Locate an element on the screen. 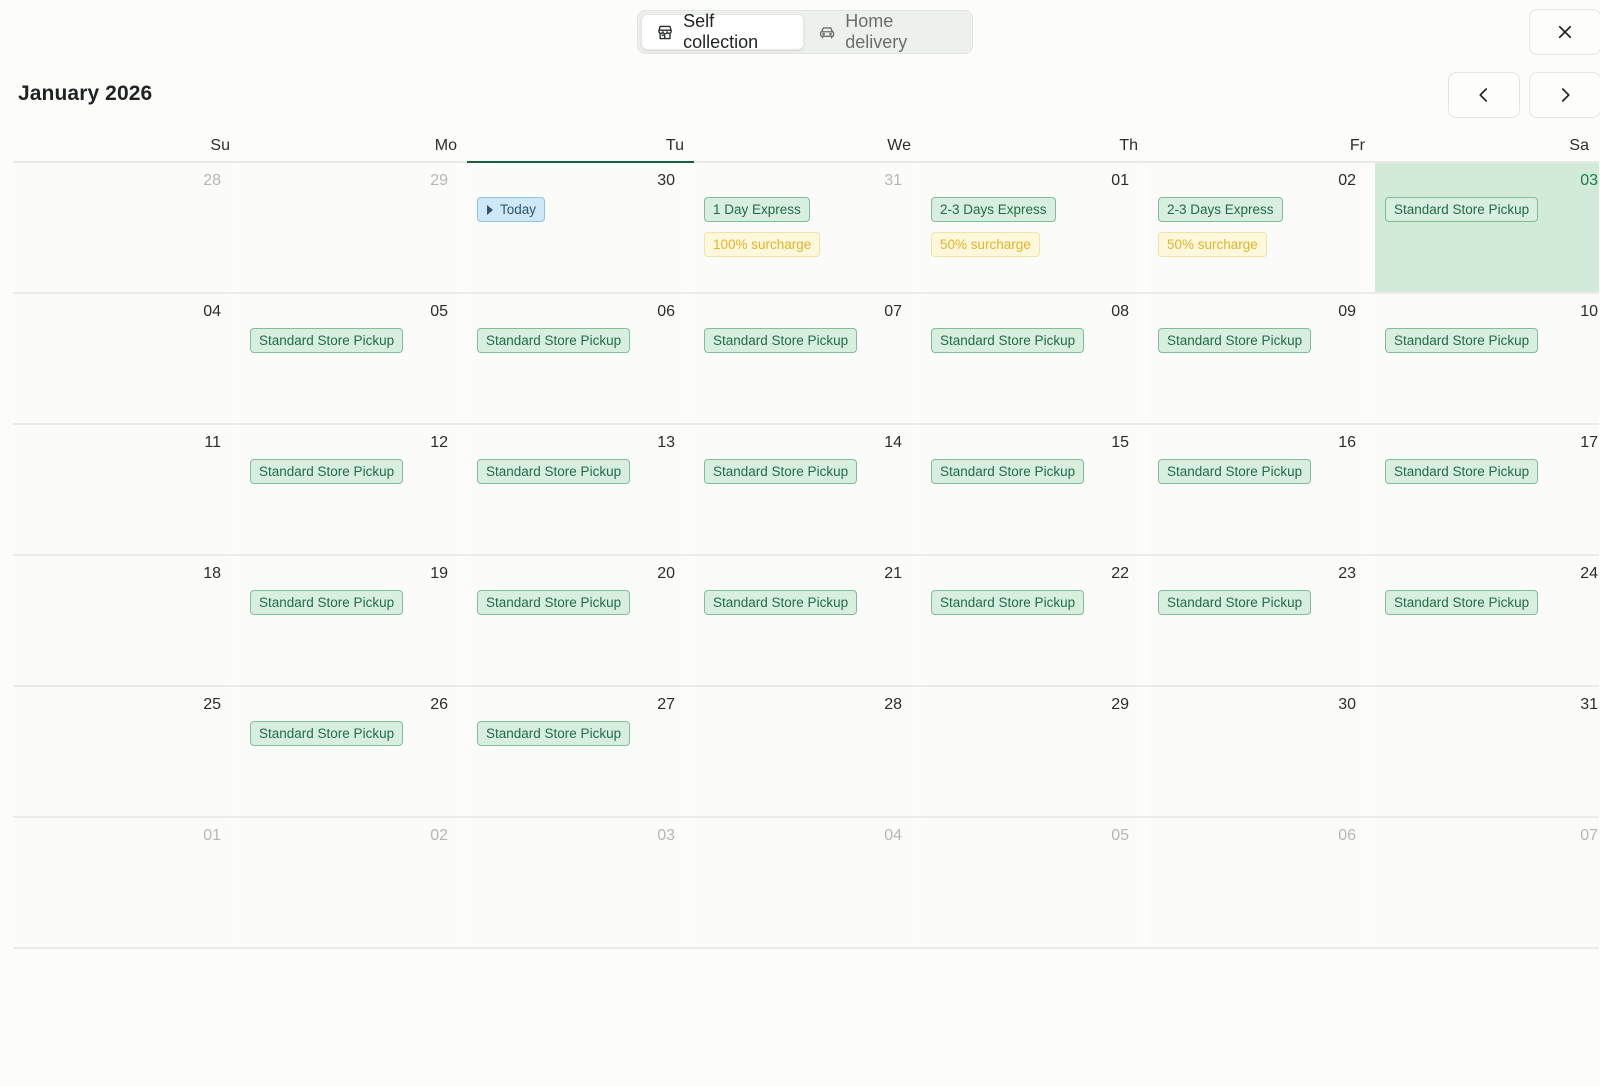  close-icon is located at coordinates (1565, 32).